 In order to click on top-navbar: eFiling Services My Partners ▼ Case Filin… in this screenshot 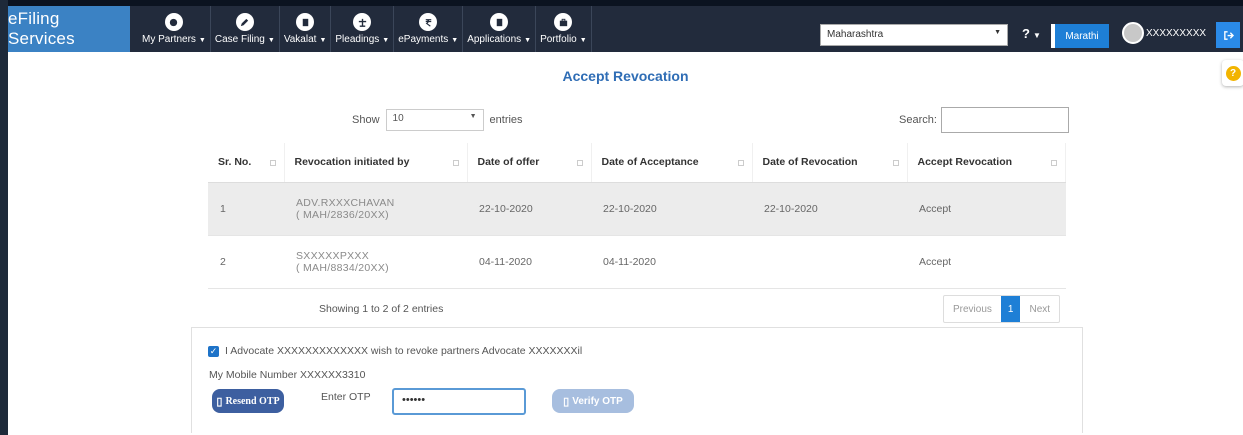, I will do `click(625, 26)`.